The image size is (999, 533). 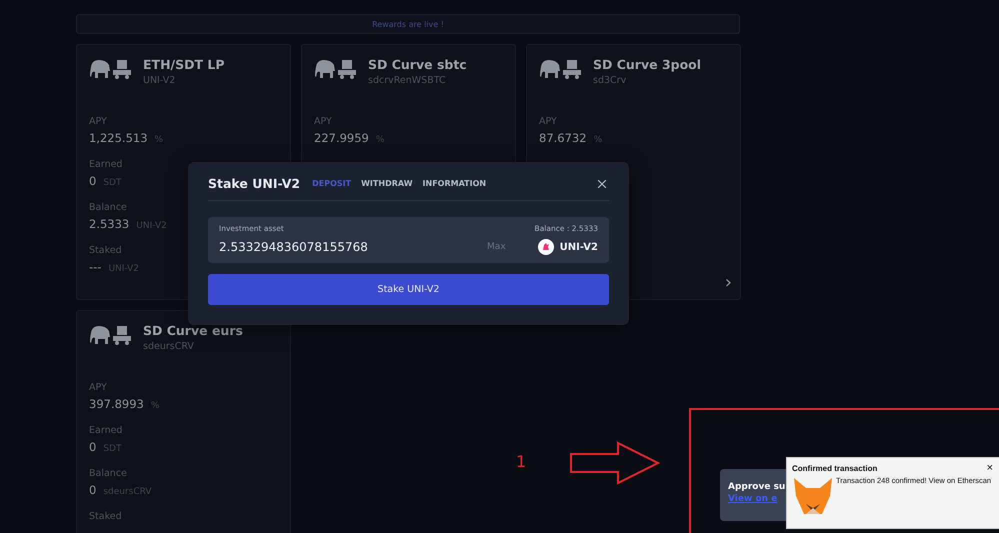 What do you see at coordinates (610, 80) in the screenshot?
I see `pool-symbol: sd3Crv` at bounding box center [610, 80].